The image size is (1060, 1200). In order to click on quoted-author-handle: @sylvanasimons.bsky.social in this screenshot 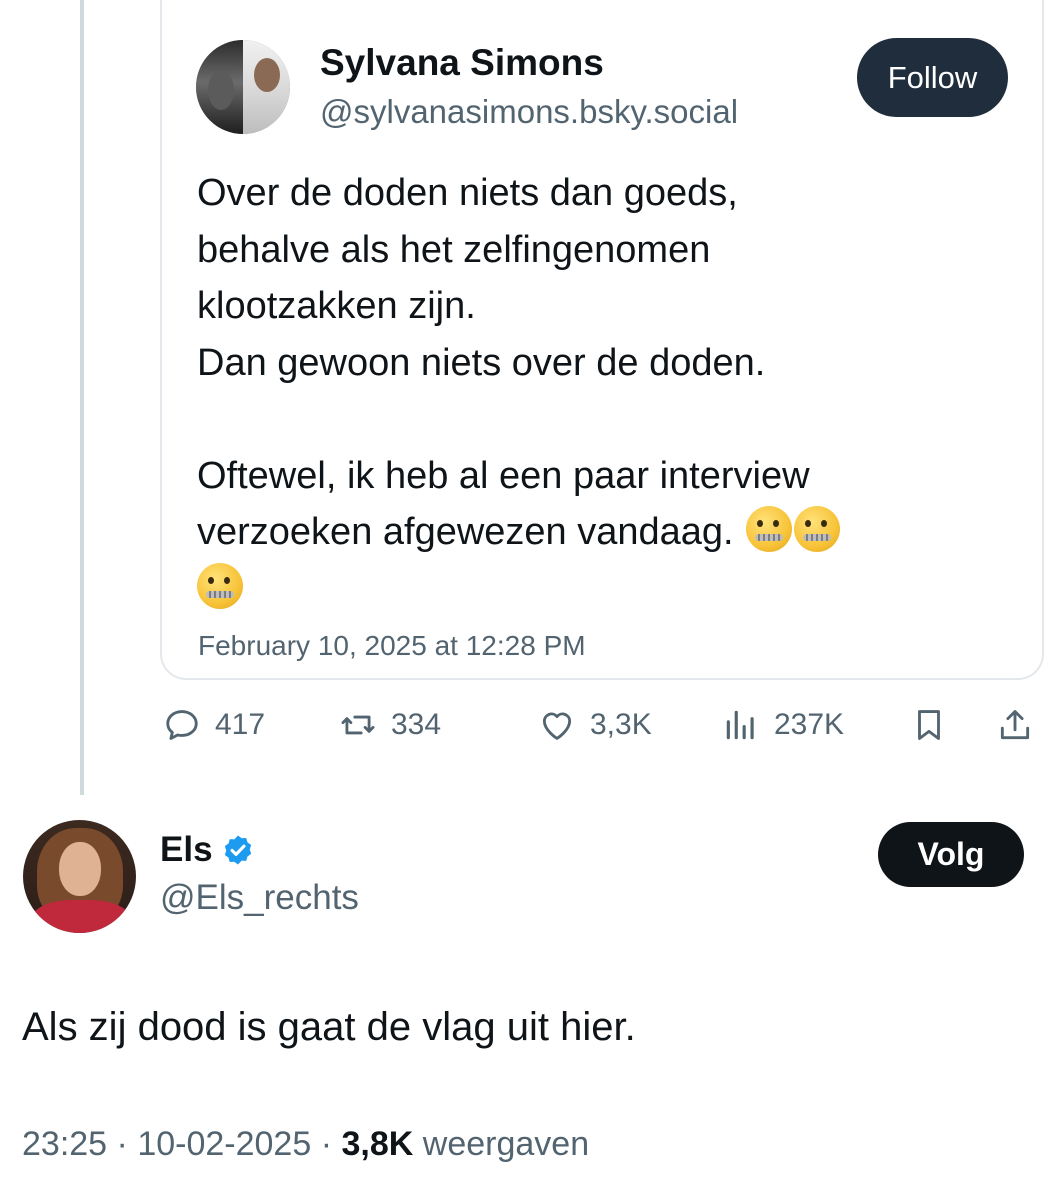, I will do `click(529, 112)`.